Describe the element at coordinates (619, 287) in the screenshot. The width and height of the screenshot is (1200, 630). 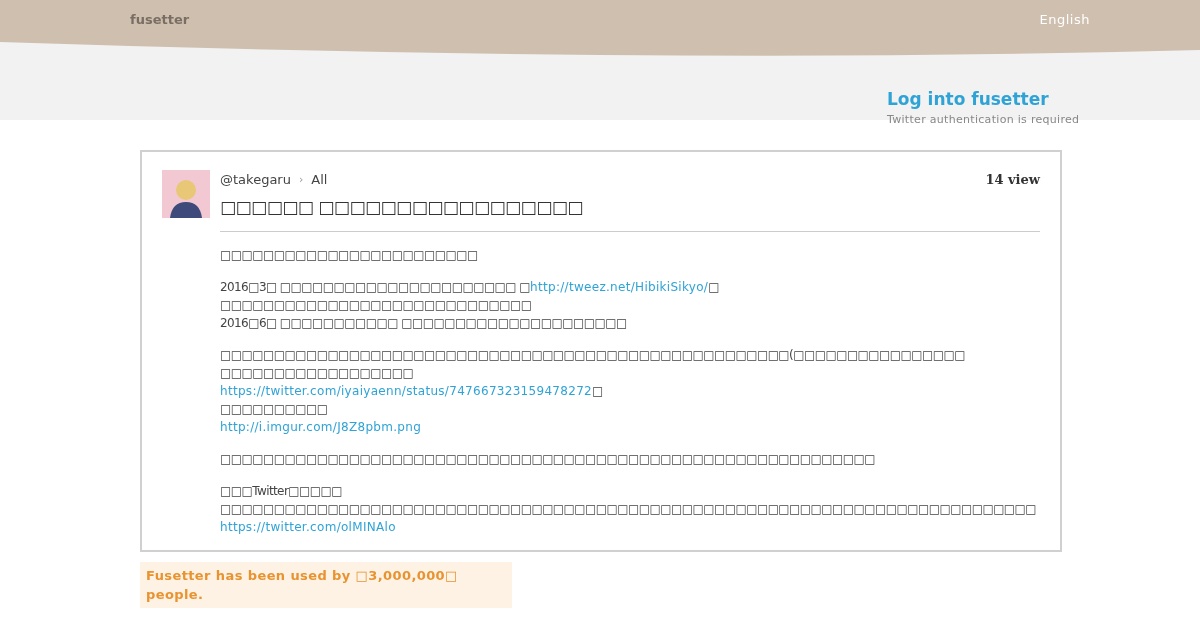
I see `link: http://tweez.net/HibikiSikyo/` at that location.